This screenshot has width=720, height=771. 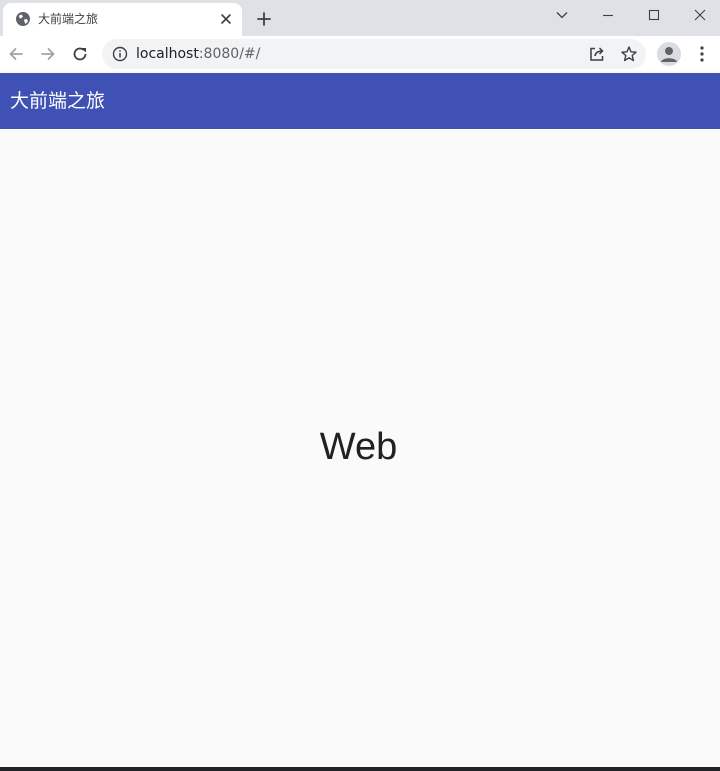 What do you see at coordinates (122, 19) in the screenshot?
I see `browser-tab: 大前端之旅` at bounding box center [122, 19].